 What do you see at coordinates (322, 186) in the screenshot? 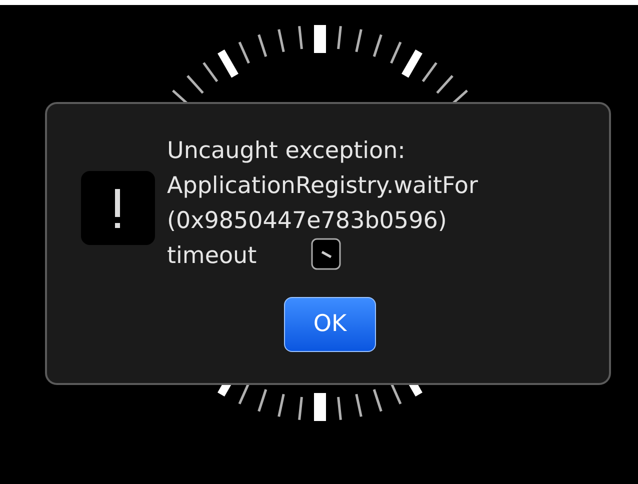
I see `error-message-line: ApplicationRegistry.waitFor` at bounding box center [322, 186].